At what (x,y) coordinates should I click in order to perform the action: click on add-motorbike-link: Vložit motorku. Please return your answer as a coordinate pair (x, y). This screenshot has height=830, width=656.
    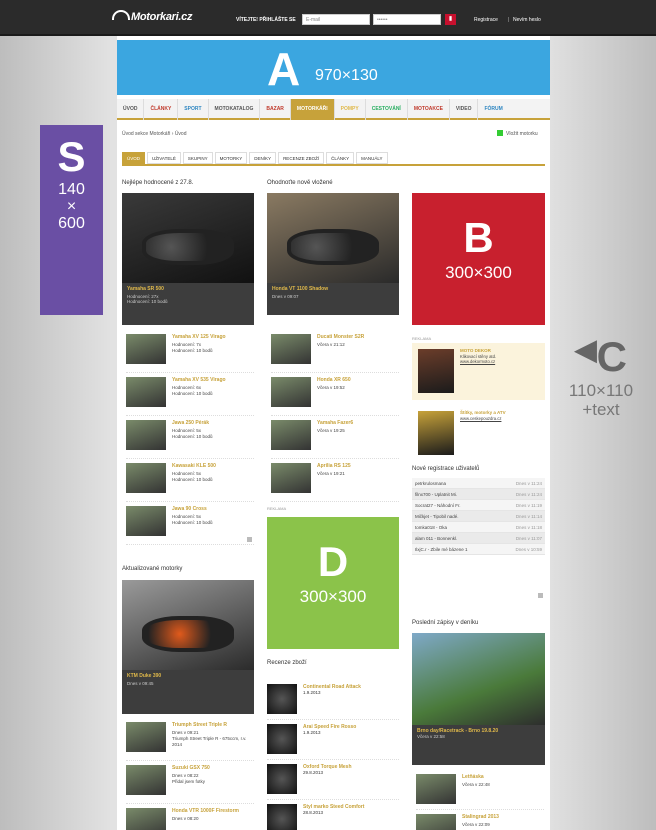
    Looking at the image, I should click on (517, 133).